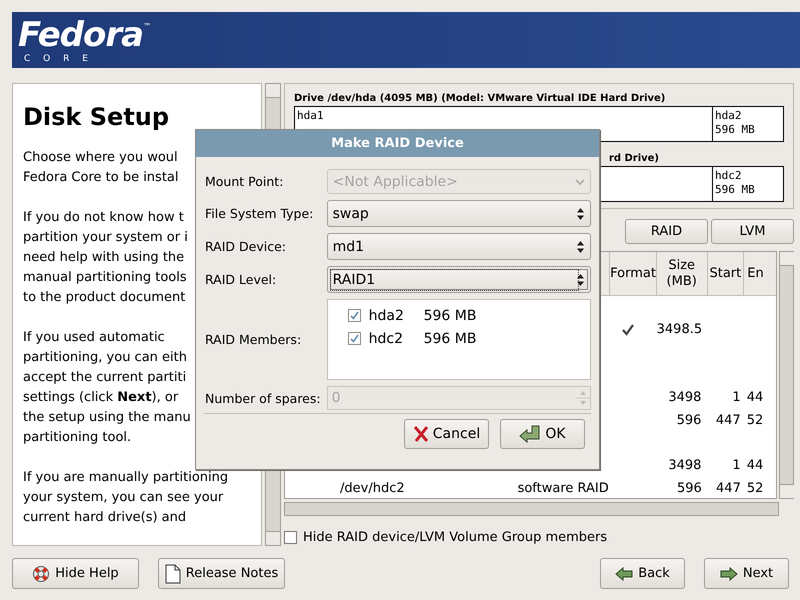  What do you see at coordinates (310, 115) in the screenshot?
I see `partition-label: hda1` at bounding box center [310, 115].